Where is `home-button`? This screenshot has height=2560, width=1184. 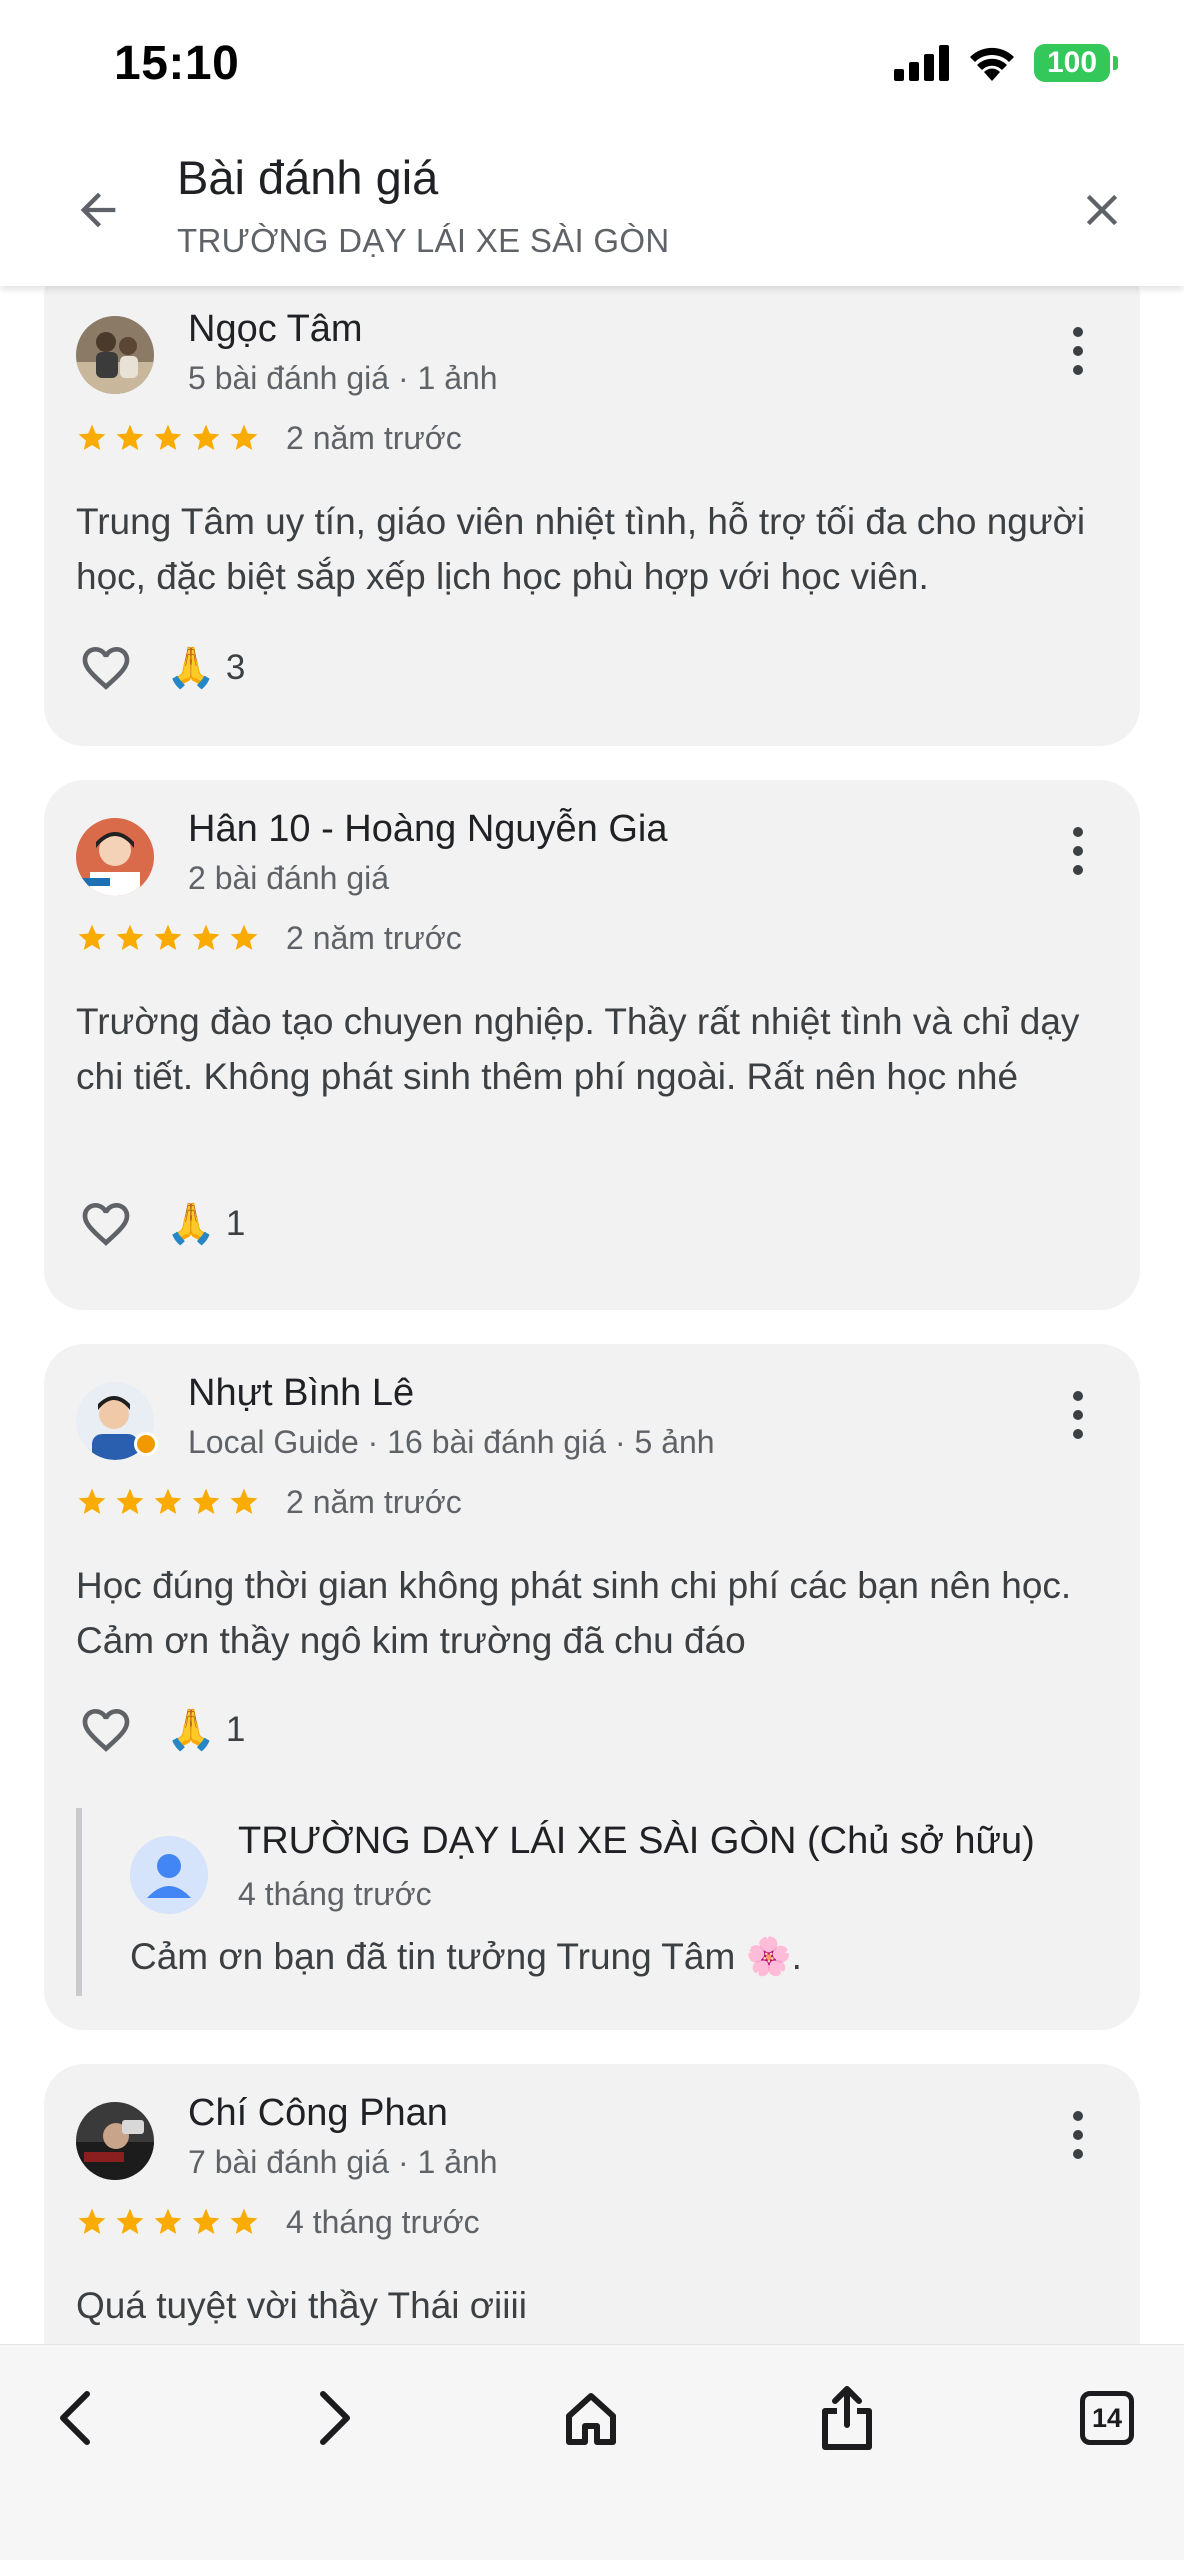
home-button is located at coordinates (591, 2418).